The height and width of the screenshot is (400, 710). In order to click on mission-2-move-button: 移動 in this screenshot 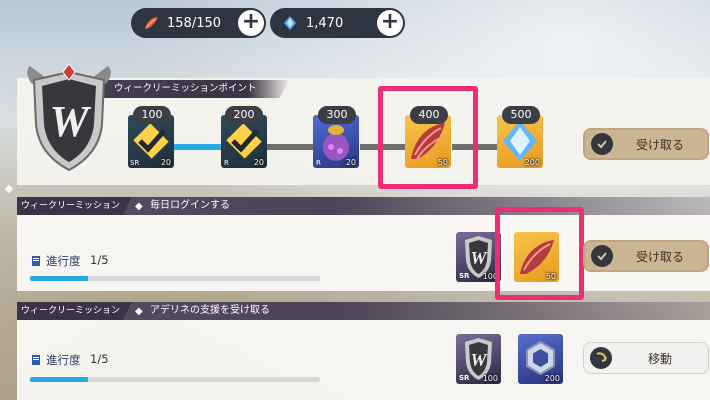, I will do `click(646, 358)`.